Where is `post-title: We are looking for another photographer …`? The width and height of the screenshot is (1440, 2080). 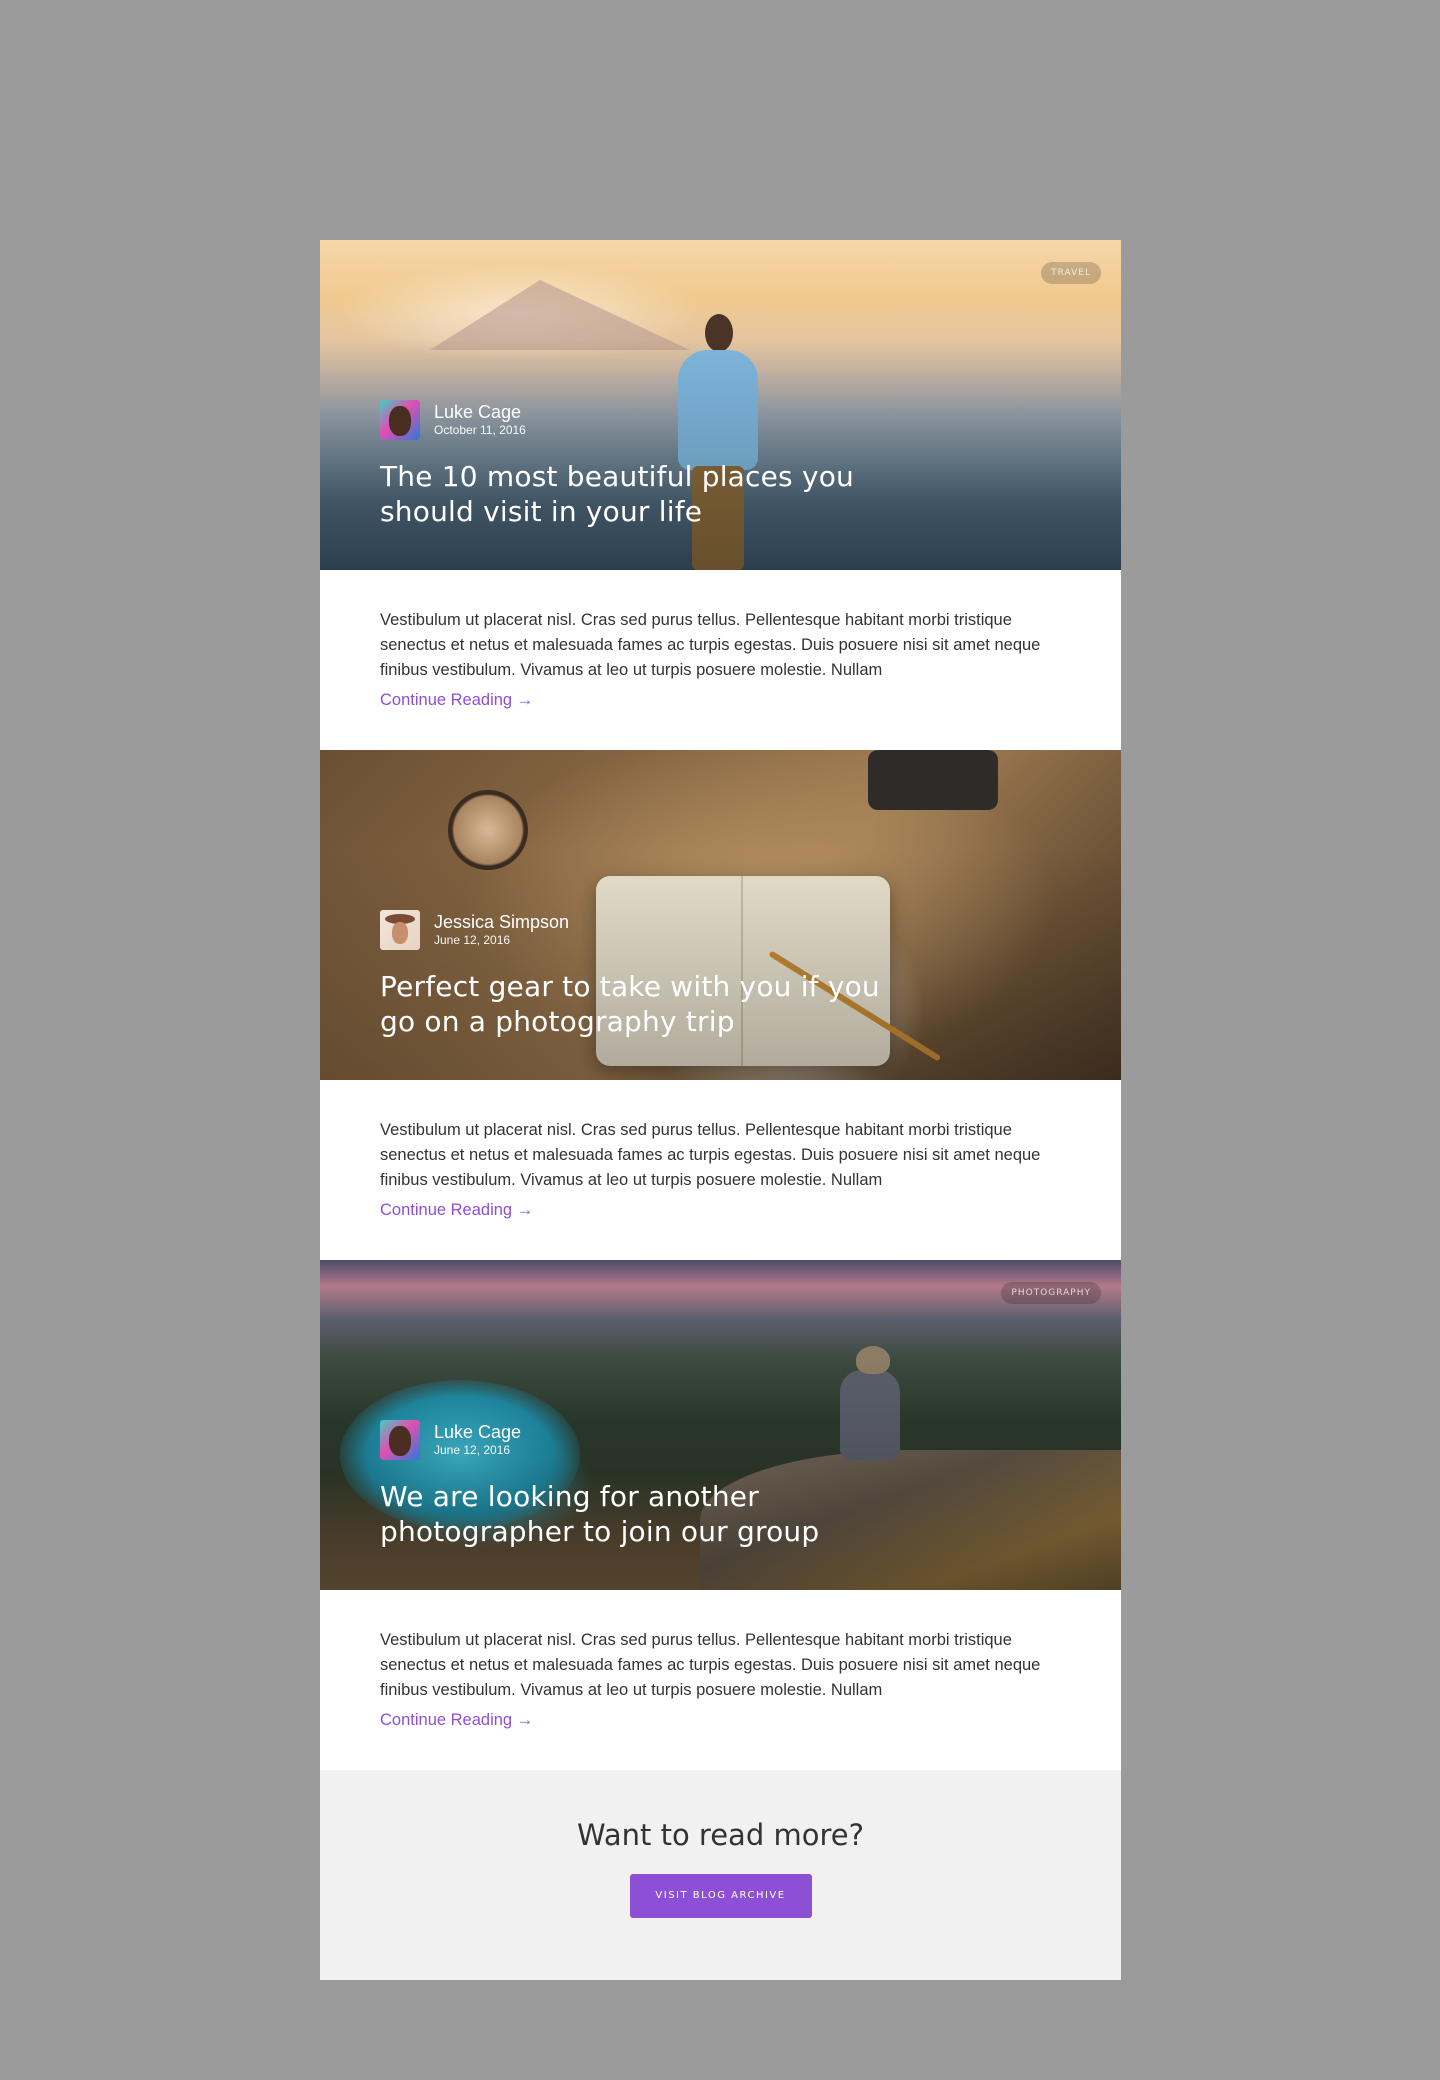 post-title: We are looking for another photographer … is located at coordinates (630, 1514).